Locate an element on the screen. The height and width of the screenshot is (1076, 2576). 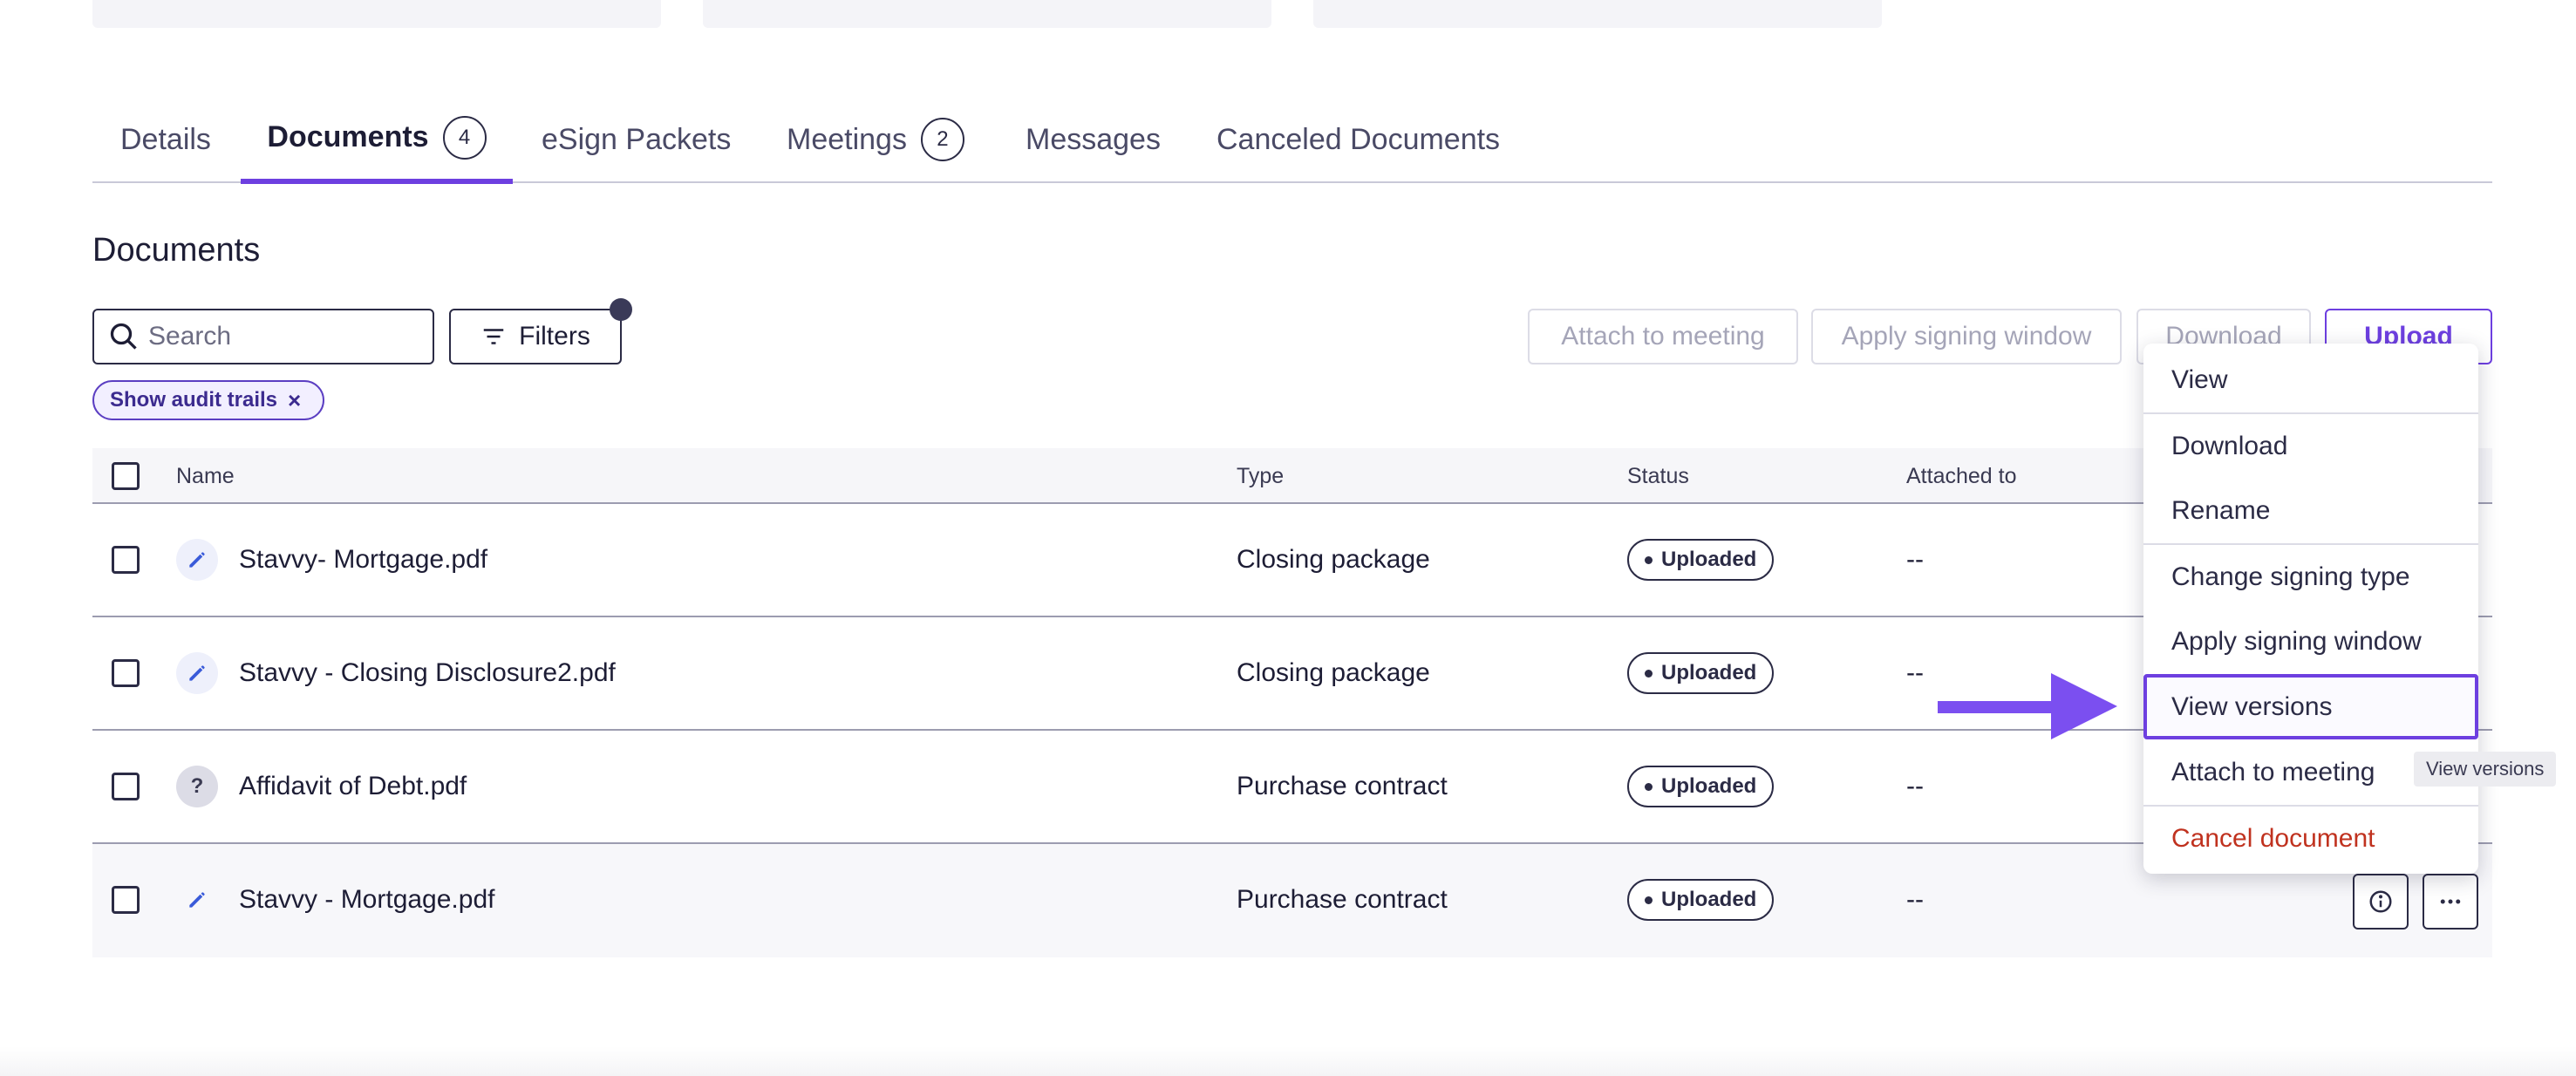
menu-item-view: View is located at coordinates (2311, 380).